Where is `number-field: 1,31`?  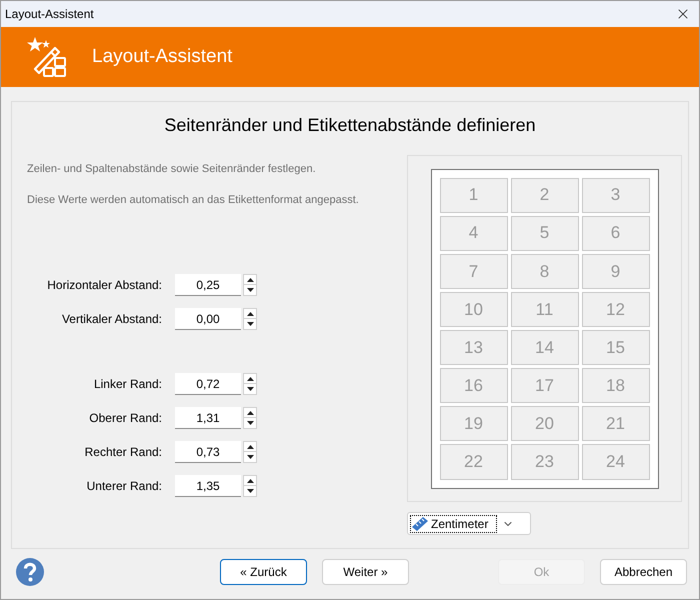 number-field: 1,31 is located at coordinates (208, 418).